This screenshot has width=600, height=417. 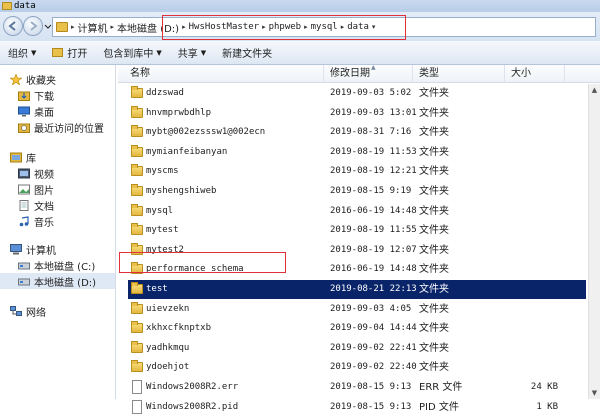 What do you see at coordinates (357, 211) in the screenshot?
I see `file-row: mysql 2016-06-19 14:48 文件夹` at bounding box center [357, 211].